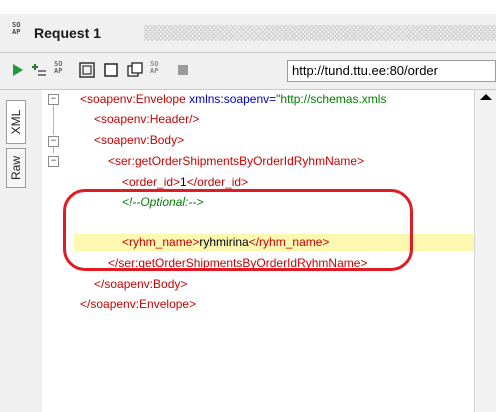 Image resolution: width=496 pixels, height=412 pixels. Describe the element at coordinates (53, 161) in the screenshot. I see `fold-toggle-operation: −` at that location.